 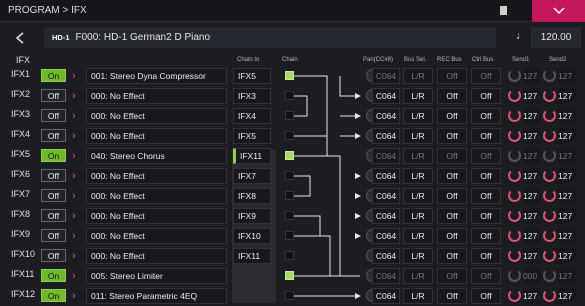 What do you see at coordinates (558, 11) in the screenshot?
I see `page-menu-button` at bounding box center [558, 11].